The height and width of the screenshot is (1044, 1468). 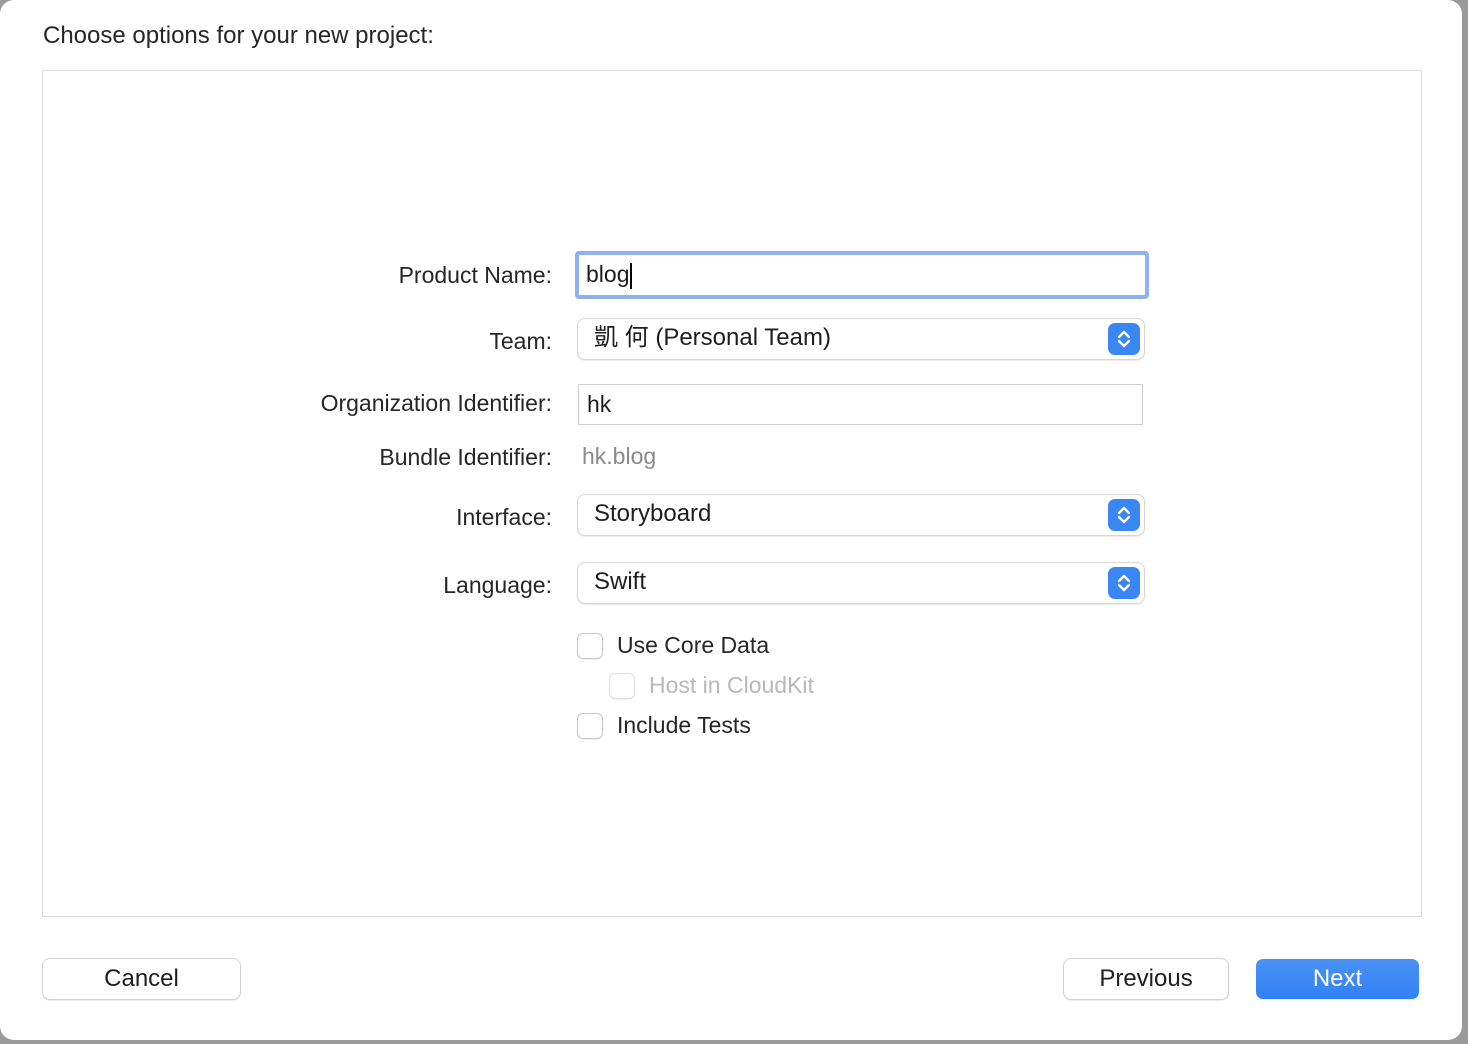 I want to click on host-in-cloudkit-checkbox: Host in CloudKit, so click(x=711, y=685).